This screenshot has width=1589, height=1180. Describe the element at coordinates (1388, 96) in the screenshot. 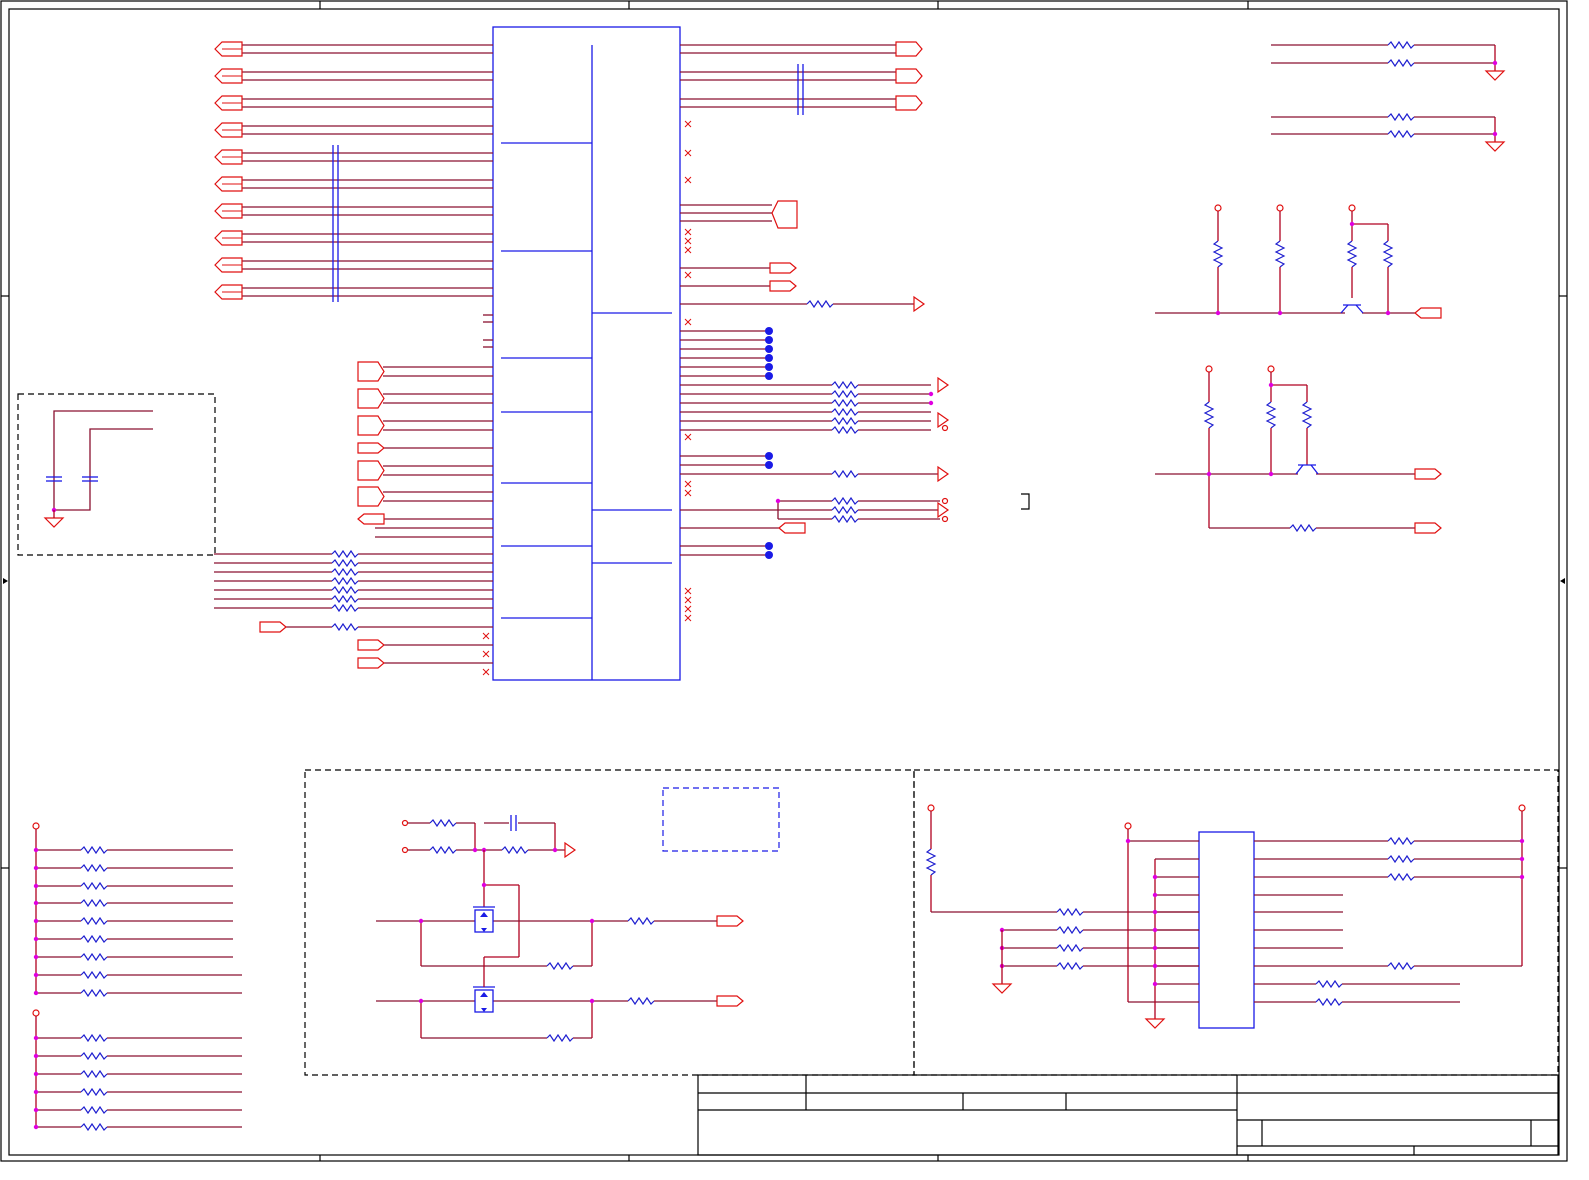

I see `top-right-pulldown-group` at that location.